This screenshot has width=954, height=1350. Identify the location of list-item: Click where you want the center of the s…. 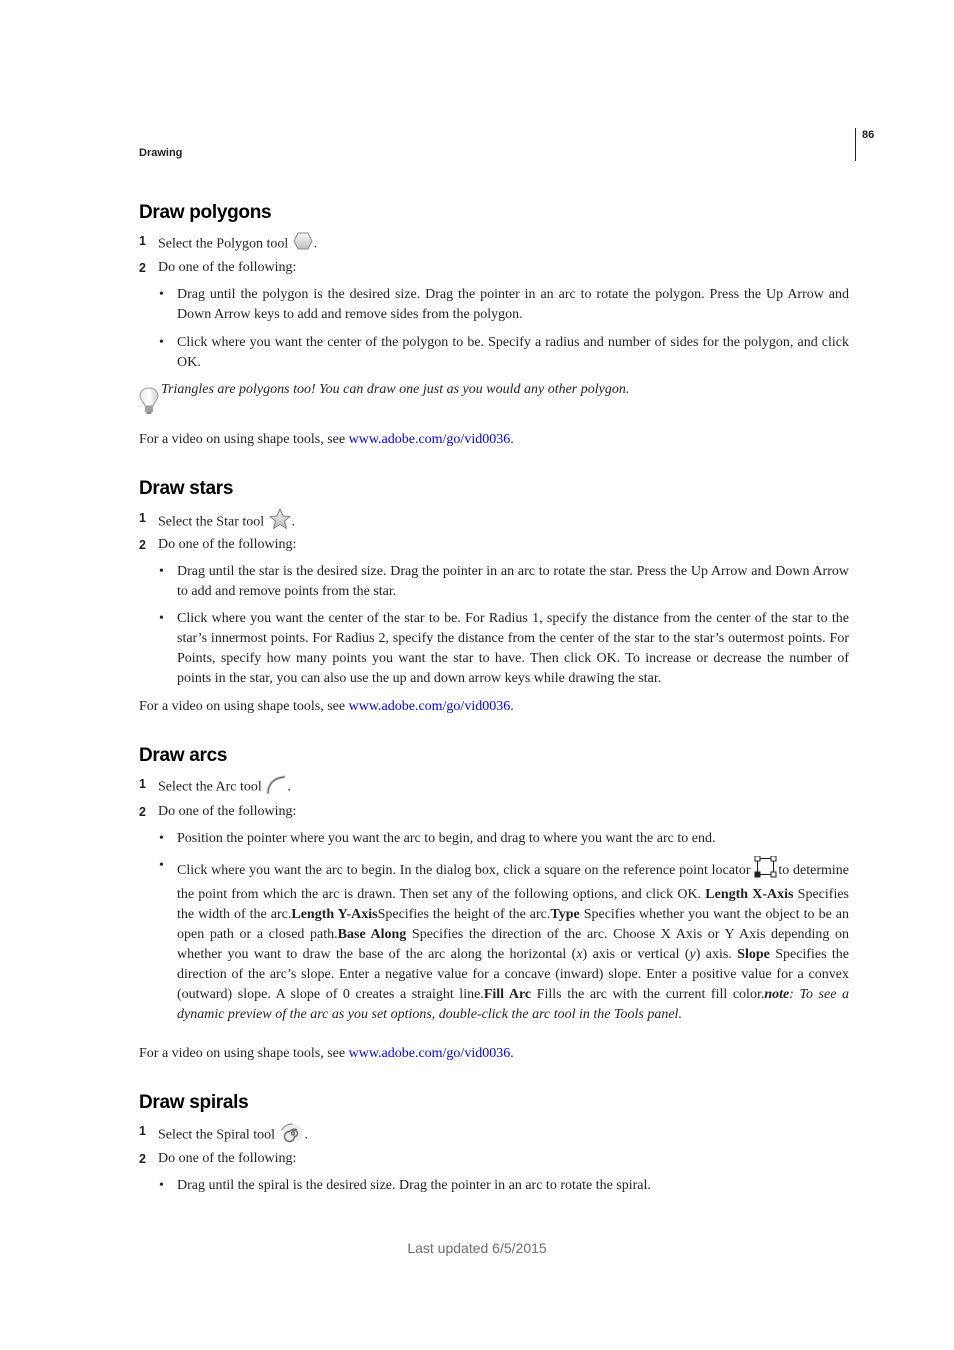
(513, 648).